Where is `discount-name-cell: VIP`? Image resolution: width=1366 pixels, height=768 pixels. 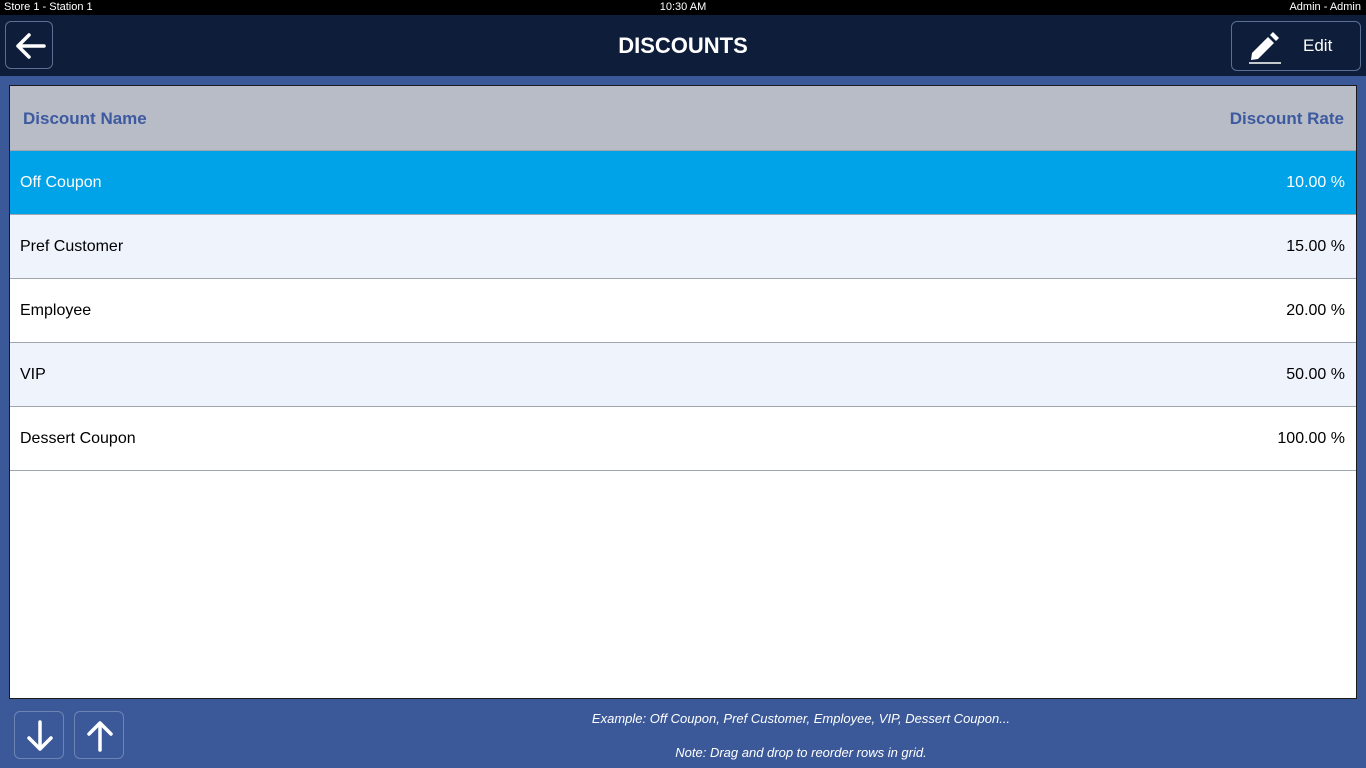
discount-name-cell: VIP is located at coordinates (33, 374).